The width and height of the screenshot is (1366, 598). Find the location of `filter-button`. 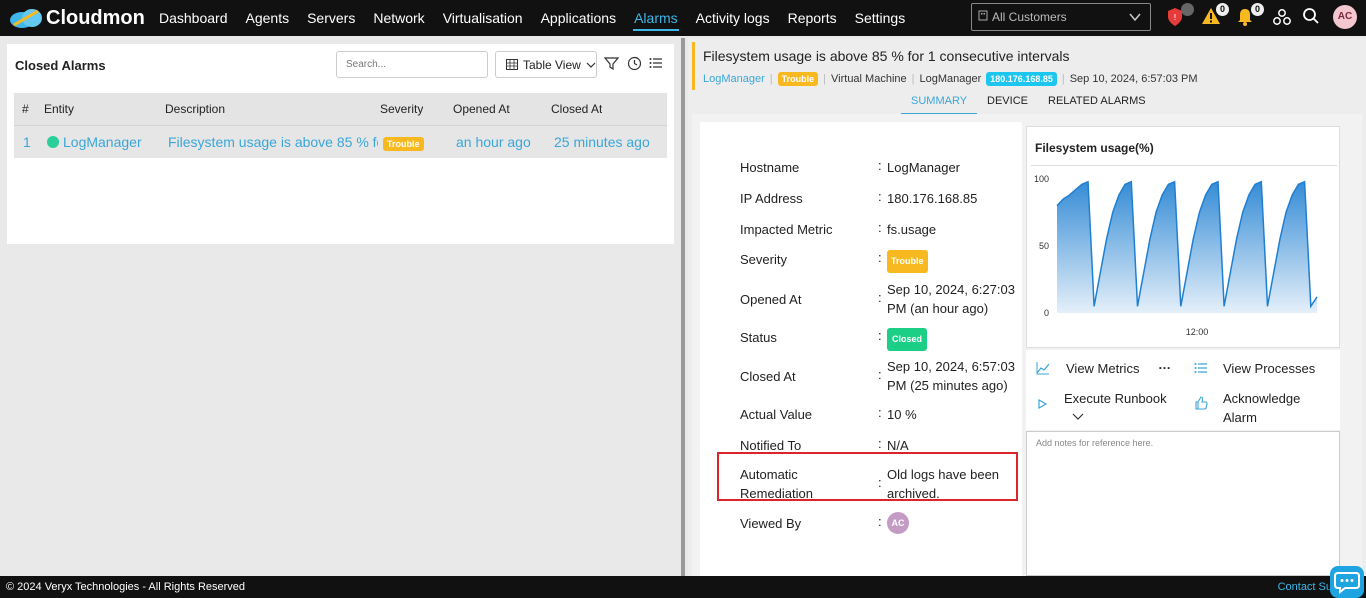

filter-button is located at coordinates (611, 64).